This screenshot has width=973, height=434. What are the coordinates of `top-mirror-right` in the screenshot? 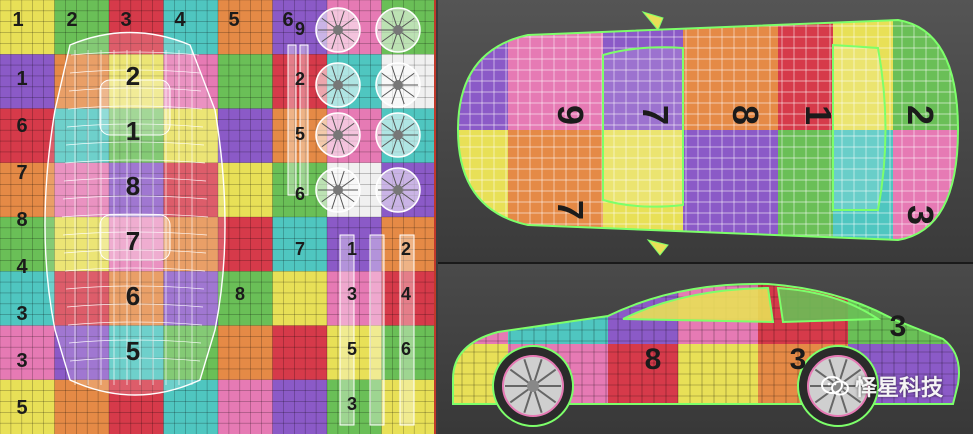 It's located at (657, 247).